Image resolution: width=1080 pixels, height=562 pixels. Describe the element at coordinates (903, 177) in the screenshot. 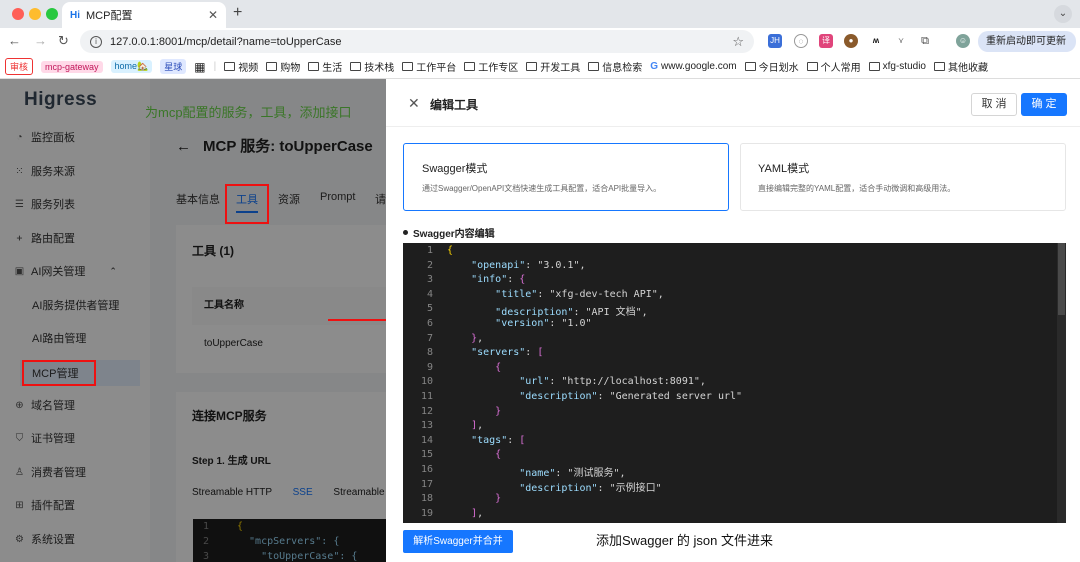

I see `yaml-mode-card: YAML模式 直接编辑完整的YAML配置，适合手动微调和高级用法。` at that location.